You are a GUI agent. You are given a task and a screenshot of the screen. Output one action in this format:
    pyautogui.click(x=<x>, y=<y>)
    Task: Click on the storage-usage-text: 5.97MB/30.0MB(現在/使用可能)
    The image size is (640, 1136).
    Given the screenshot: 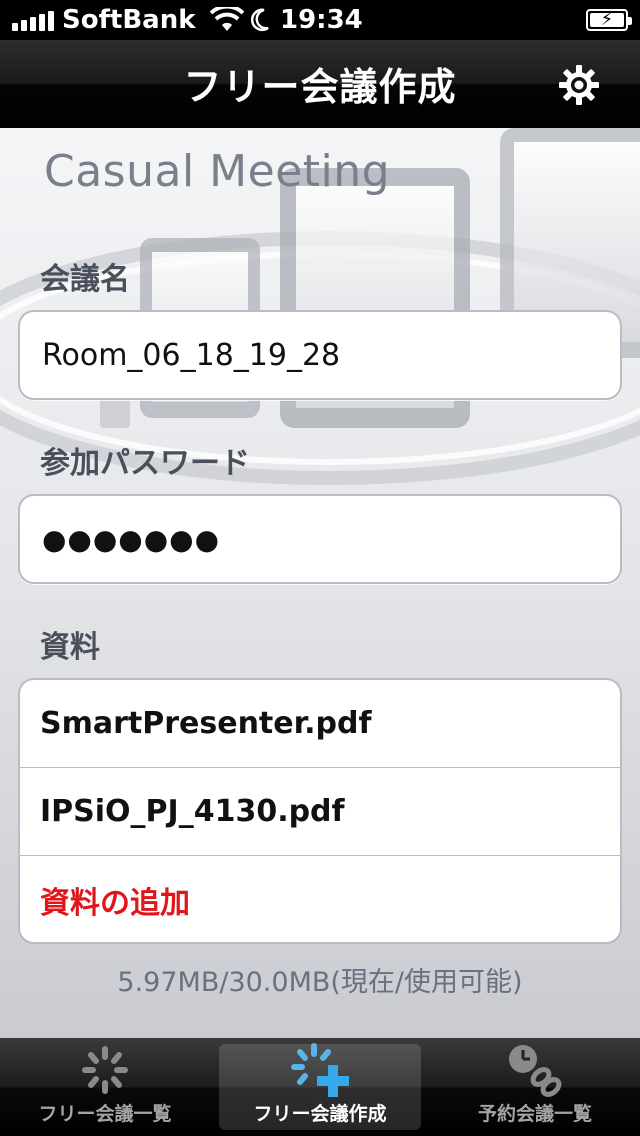 What is the action you would take?
    pyautogui.click(x=320, y=982)
    